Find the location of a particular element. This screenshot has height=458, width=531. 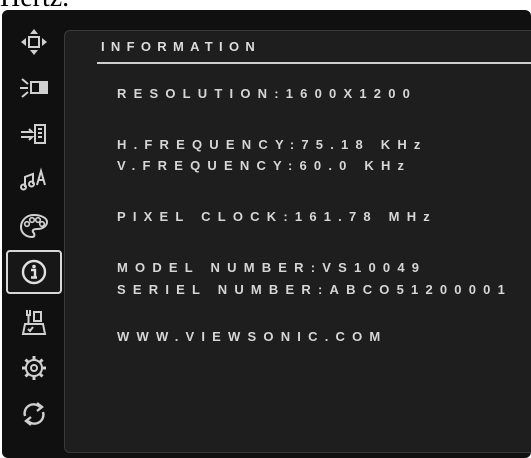

serial-number-value: SERIEL NUMBER:ABCO51200001 is located at coordinates (315, 289).